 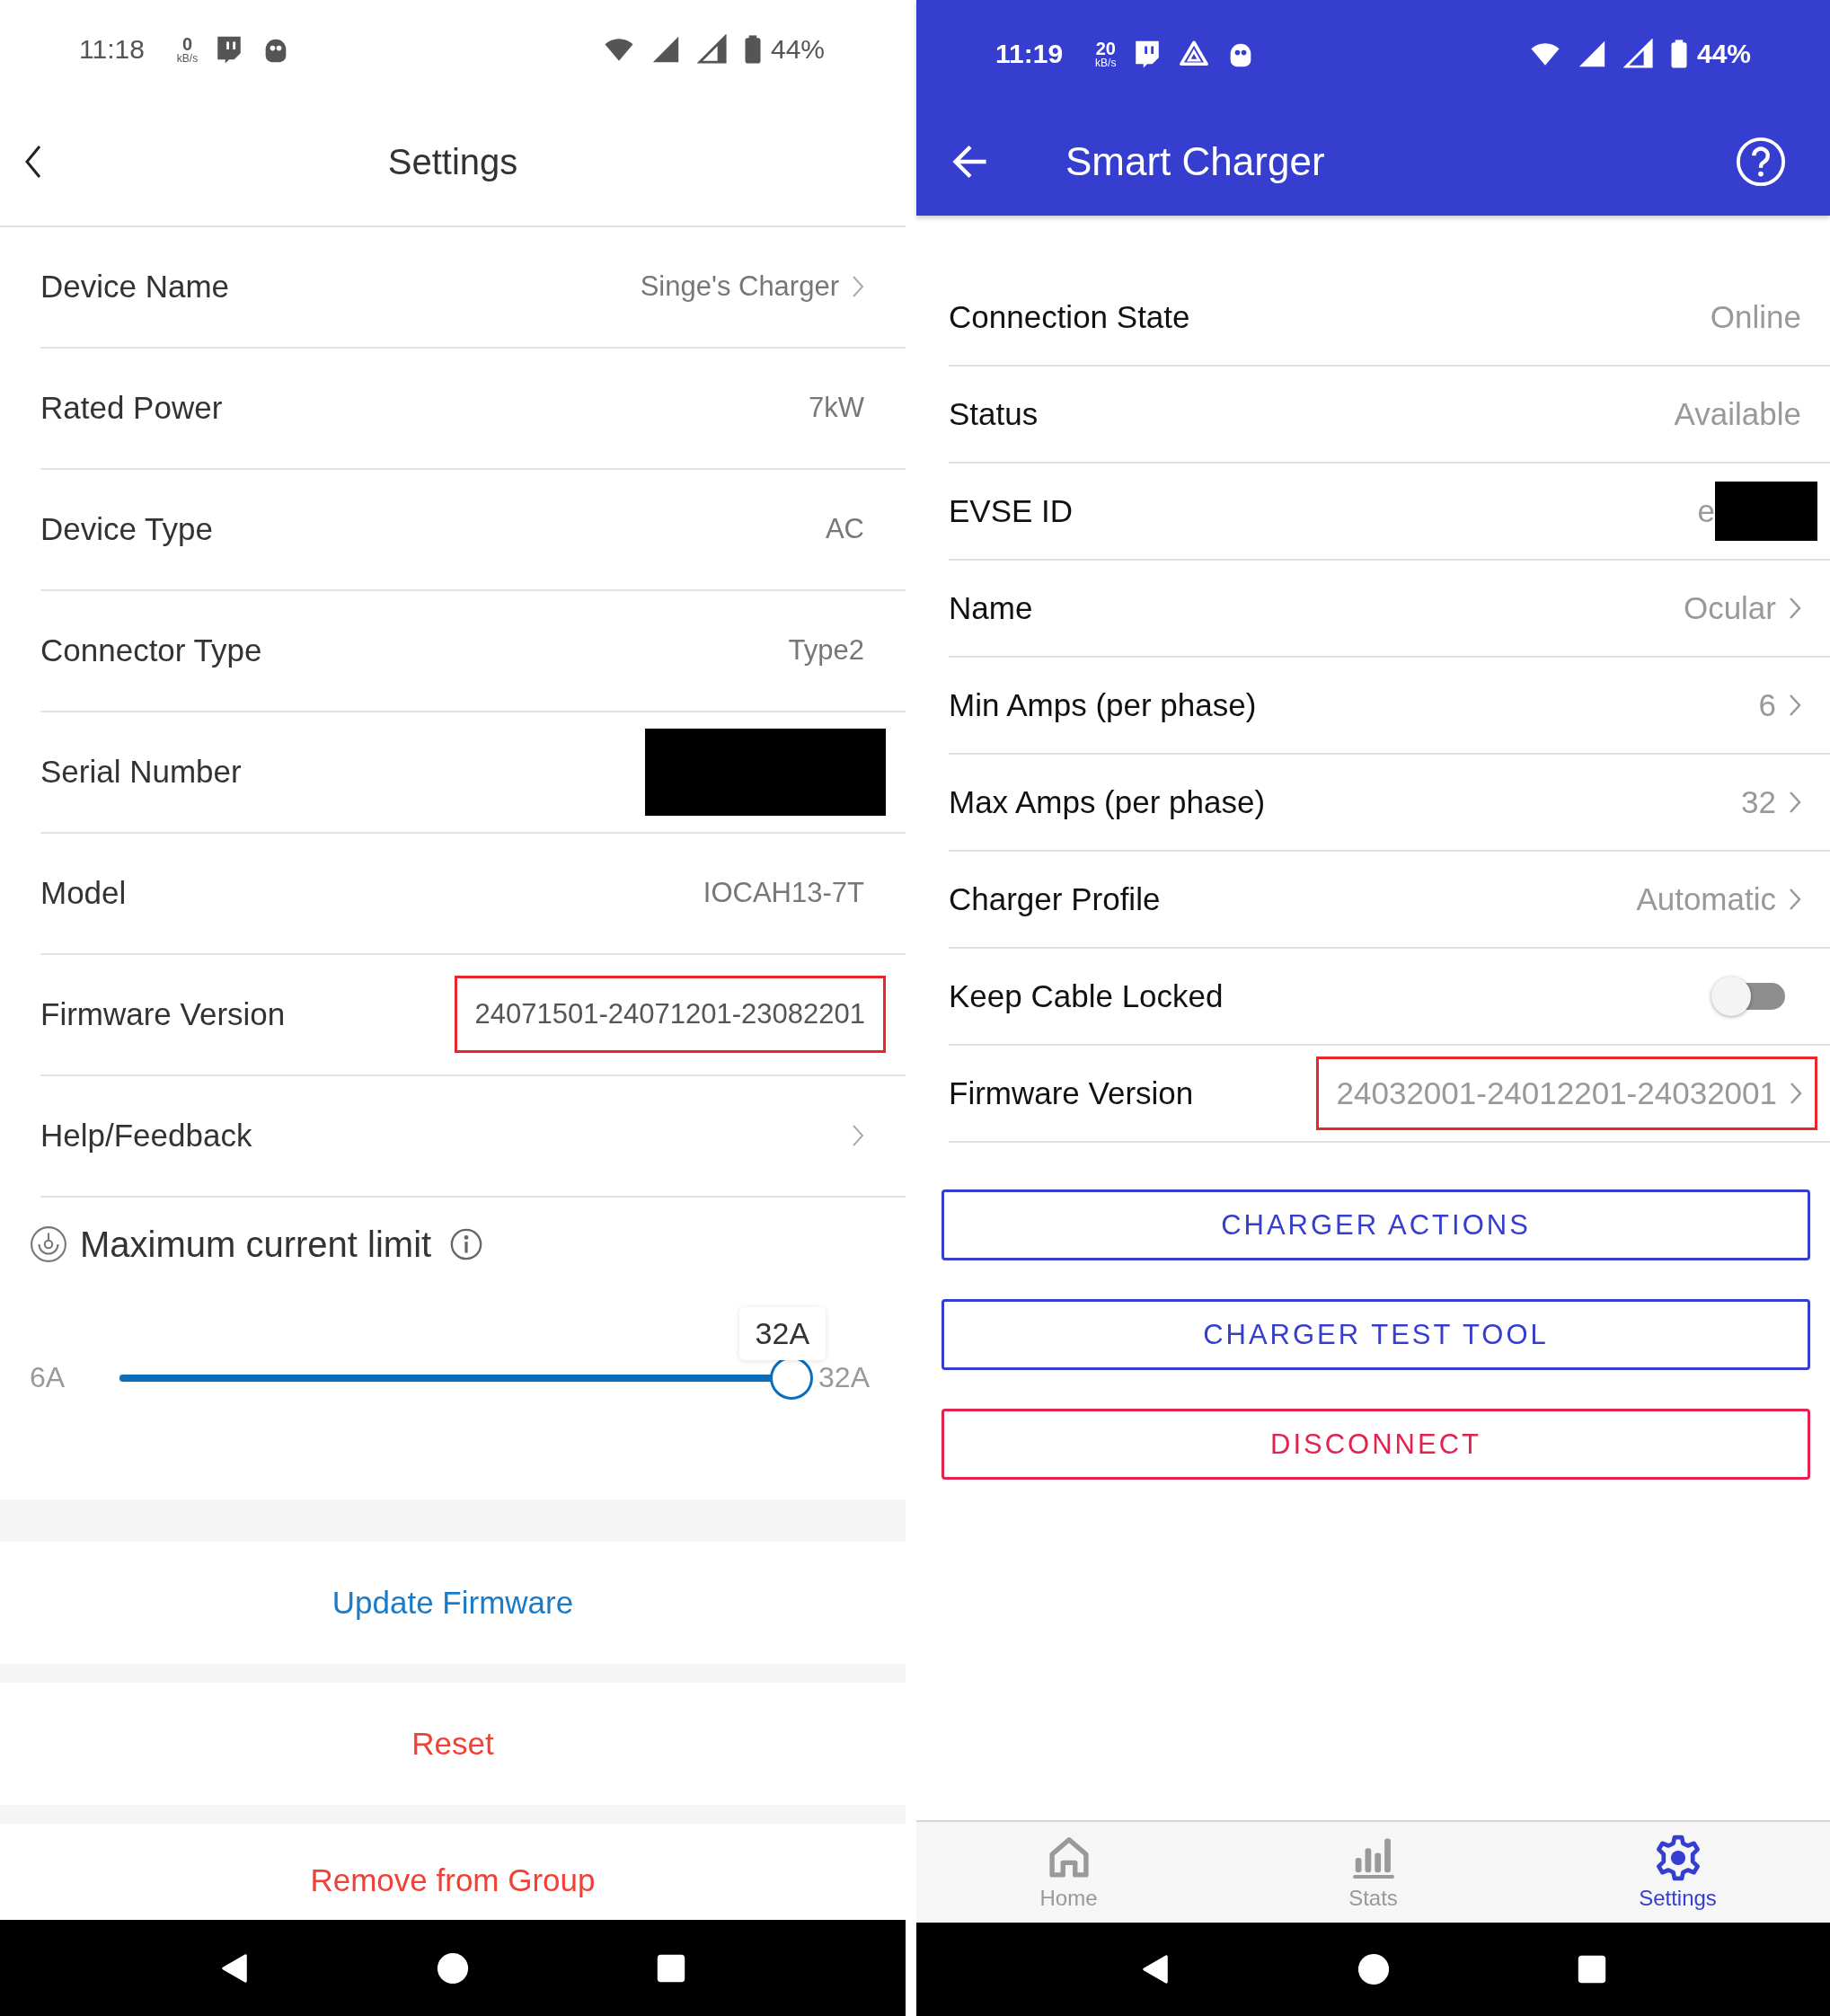 I want to click on setting-value: IOCAH13-7T, so click(x=783, y=894).